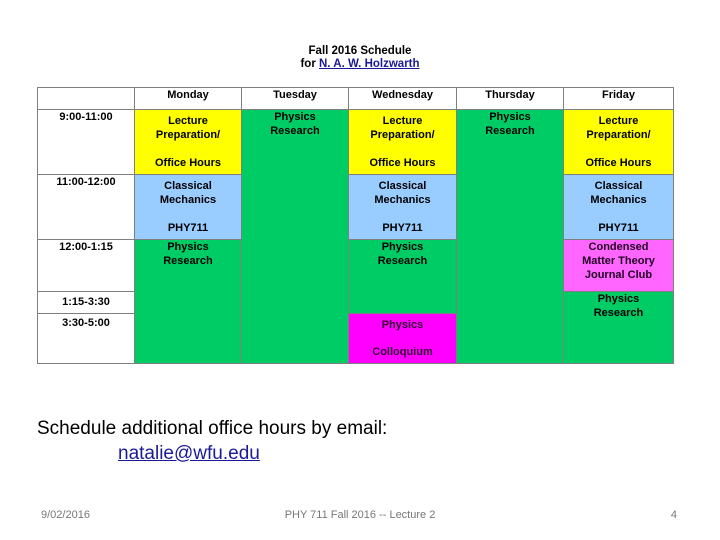  What do you see at coordinates (402, 352) in the screenshot?
I see `cell-text: Colloquium` at bounding box center [402, 352].